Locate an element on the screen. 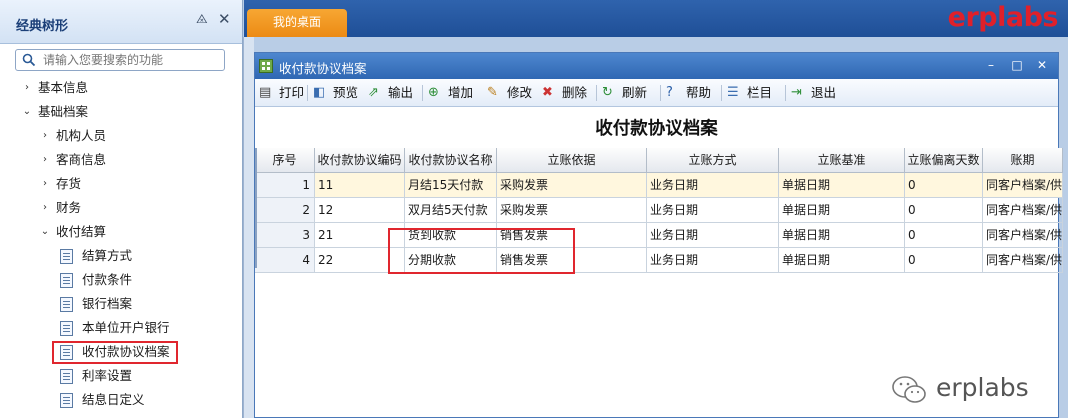 This screenshot has width=1068, height=418. tree-item: 结算方式 is located at coordinates (121, 256).